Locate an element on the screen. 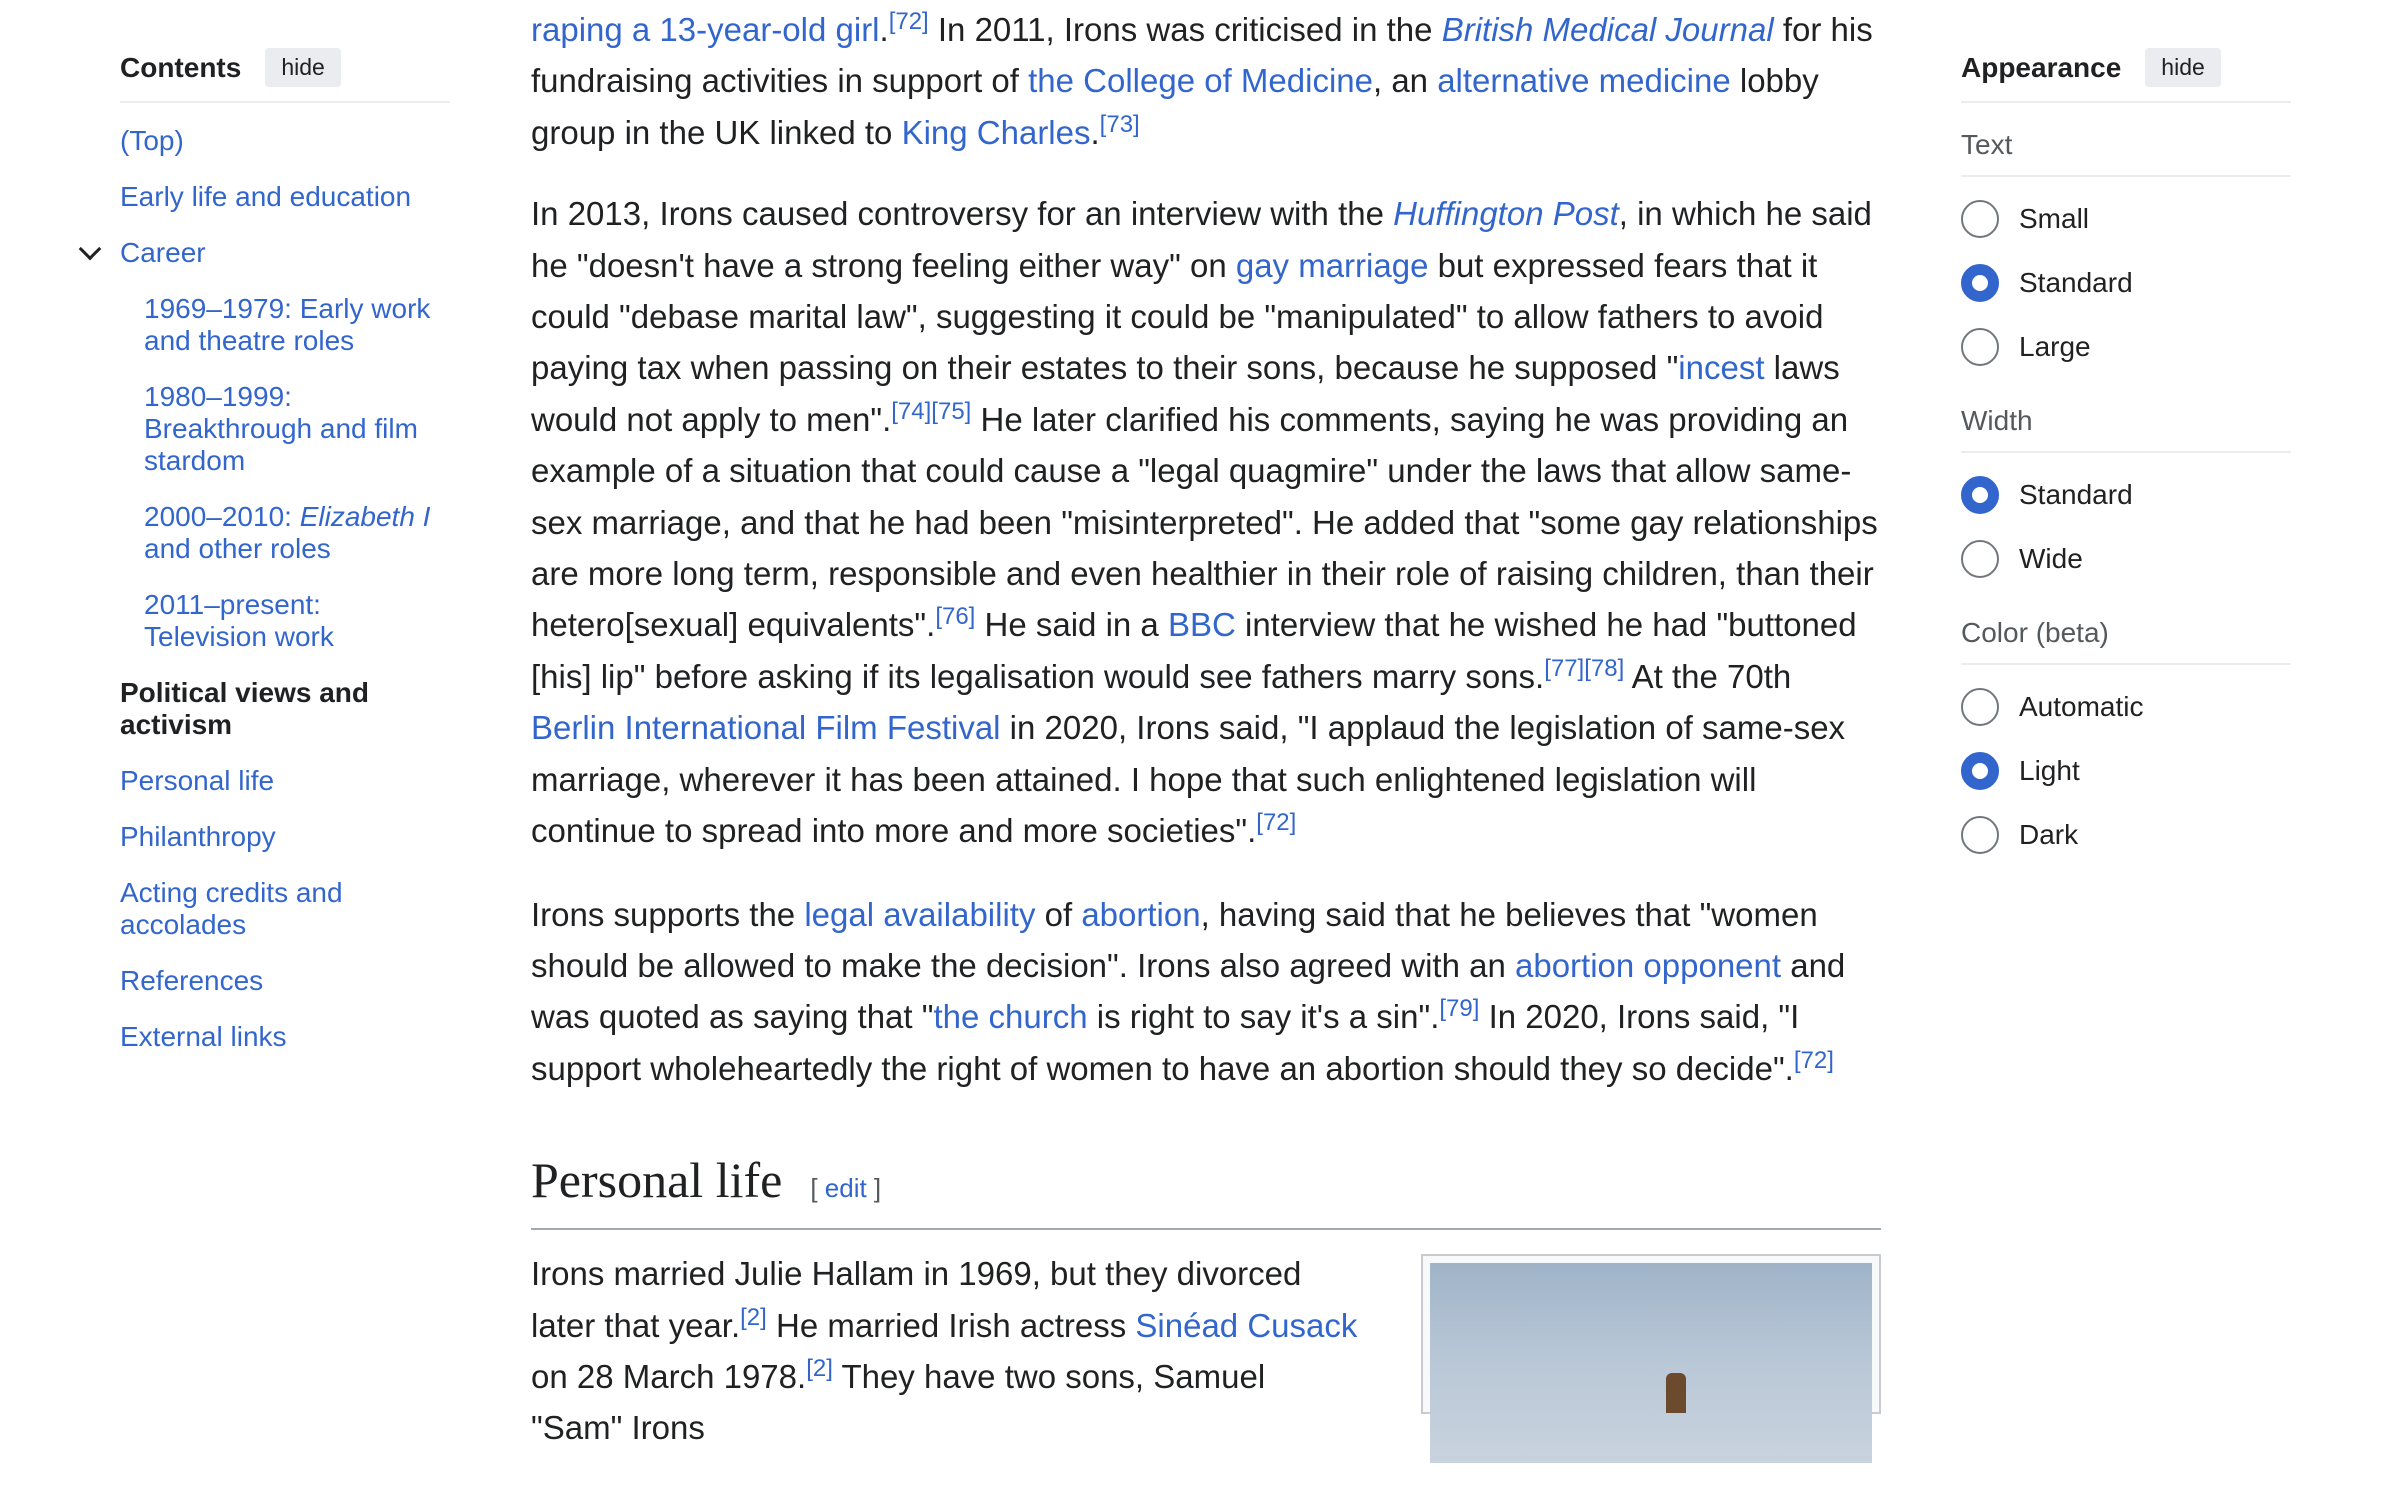 The width and height of the screenshot is (2400, 1486). toc-item-political-views: Political views and activism is located at coordinates (285, 709).